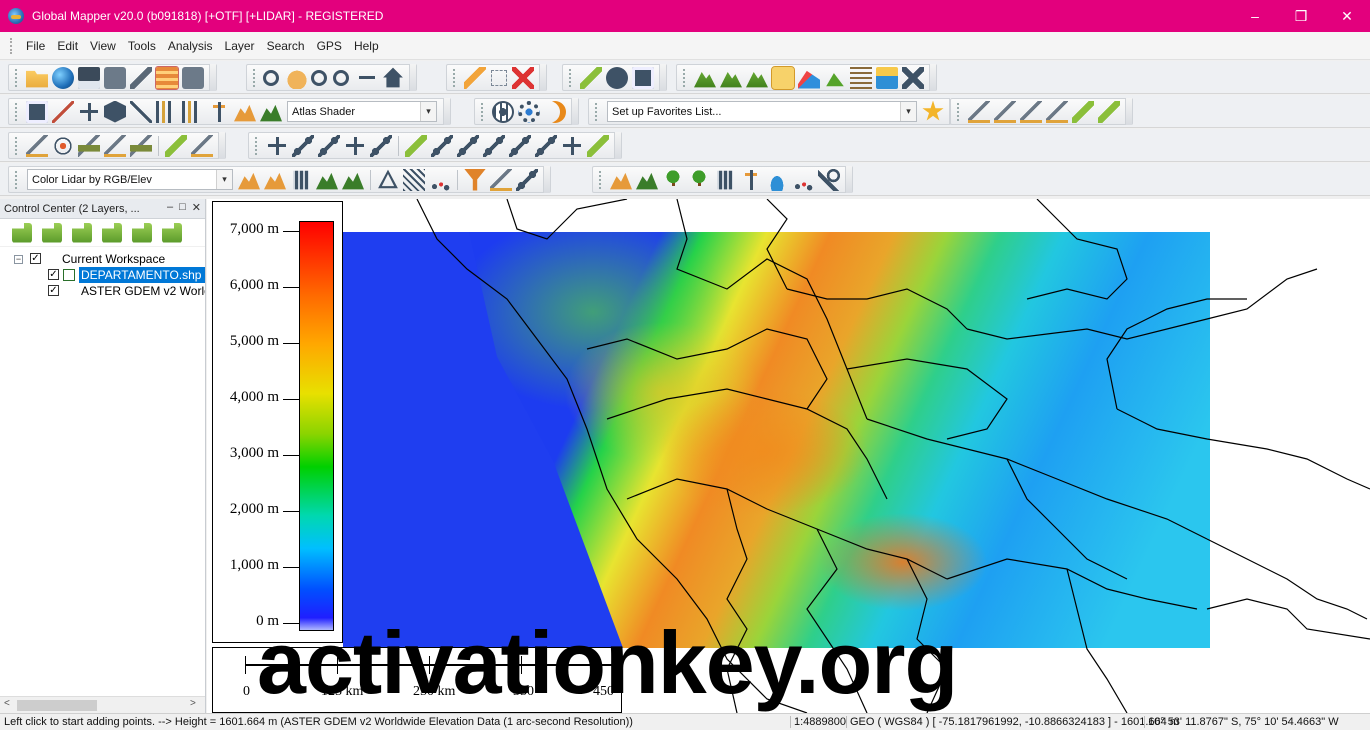  Describe the element at coordinates (141, 145) in the screenshot. I see `reshape-icon` at that location.